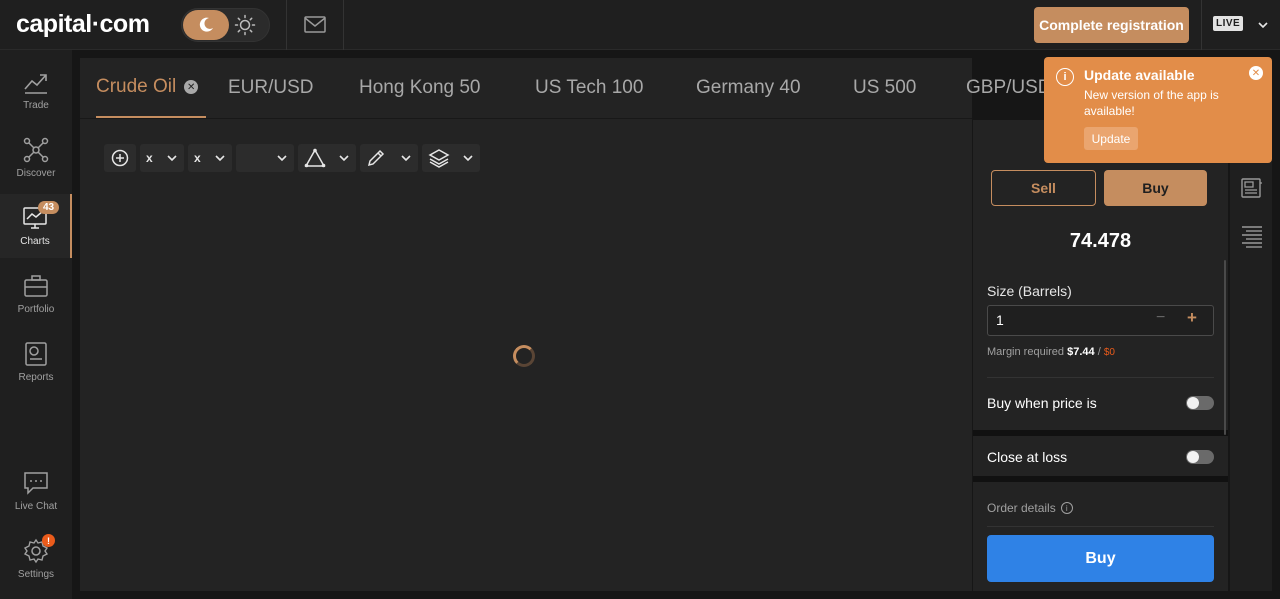  I want to click on buy-button: Buy, so click(1100, 558).